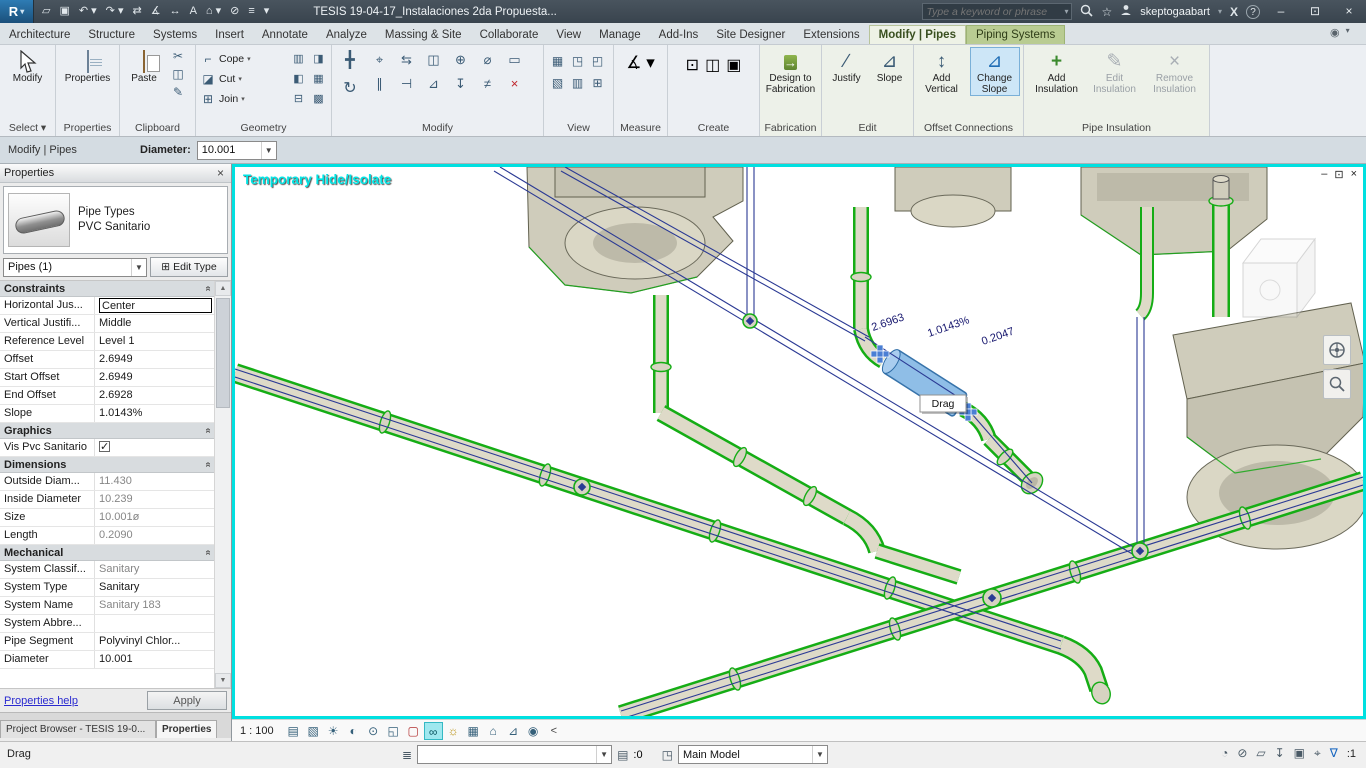 This screenshot has height=768, width=1366. Describe the element at coordinates (193, 11) in the screenshot. I see `text-icon: A` at that location.